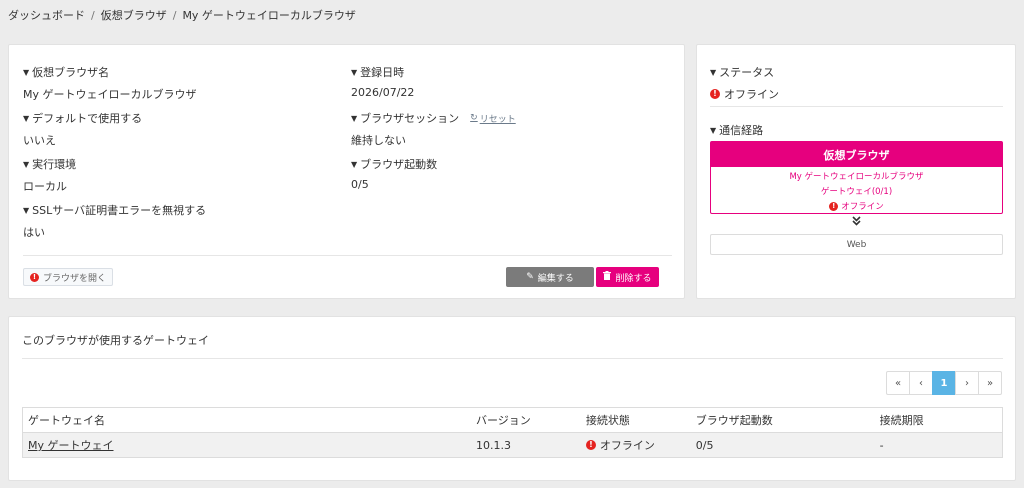 This screenshot has height=488, width=1024. What do you see at coordinates (856, 244) in the screenshot?
I see `route-web-box: Web` at bounding box center [856, 244].